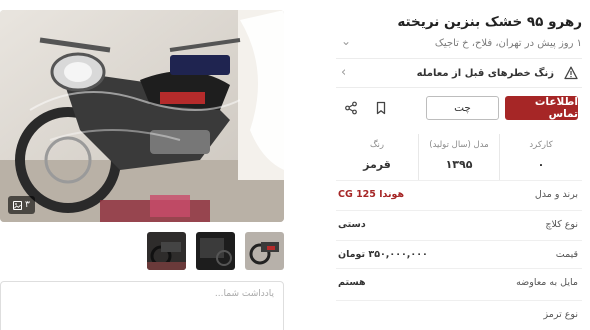 This screenshot has height=330, width=590. What do you see at coordinates (381, 108) in the screenshot?
I see `bookmark-icon` at bounding box center [381, 108].